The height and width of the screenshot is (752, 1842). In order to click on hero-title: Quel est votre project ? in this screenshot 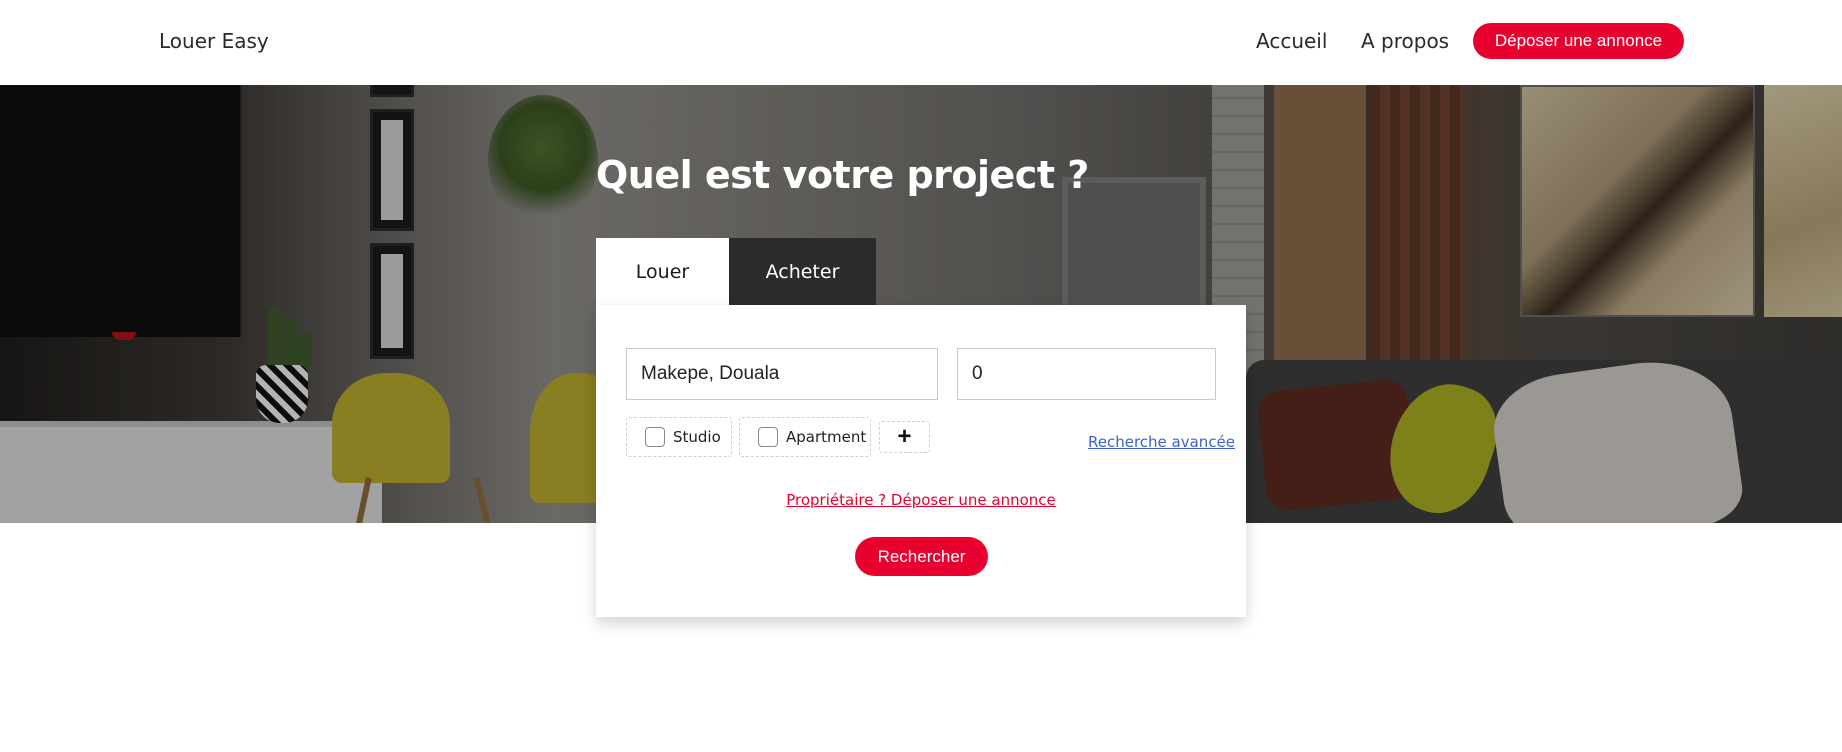, I will do `click(842, 175)`.